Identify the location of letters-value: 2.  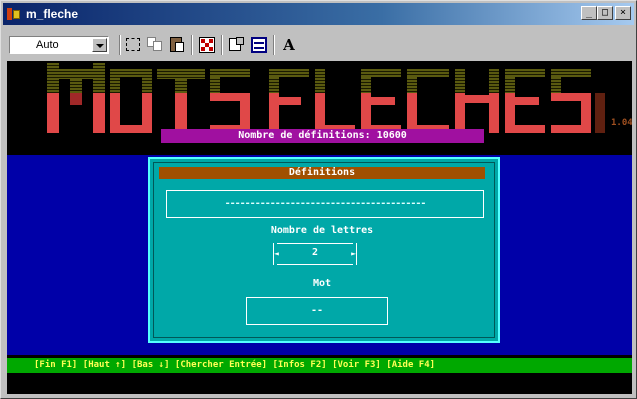
(315, 252).